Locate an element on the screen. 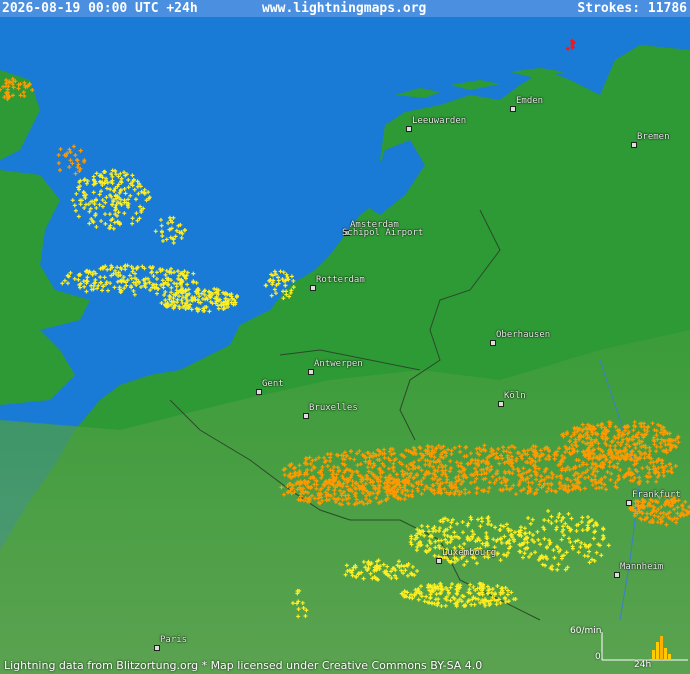 This screenshot has width=690, height=674. city-label: Schipol Airport is located at coordinates (383, 233).